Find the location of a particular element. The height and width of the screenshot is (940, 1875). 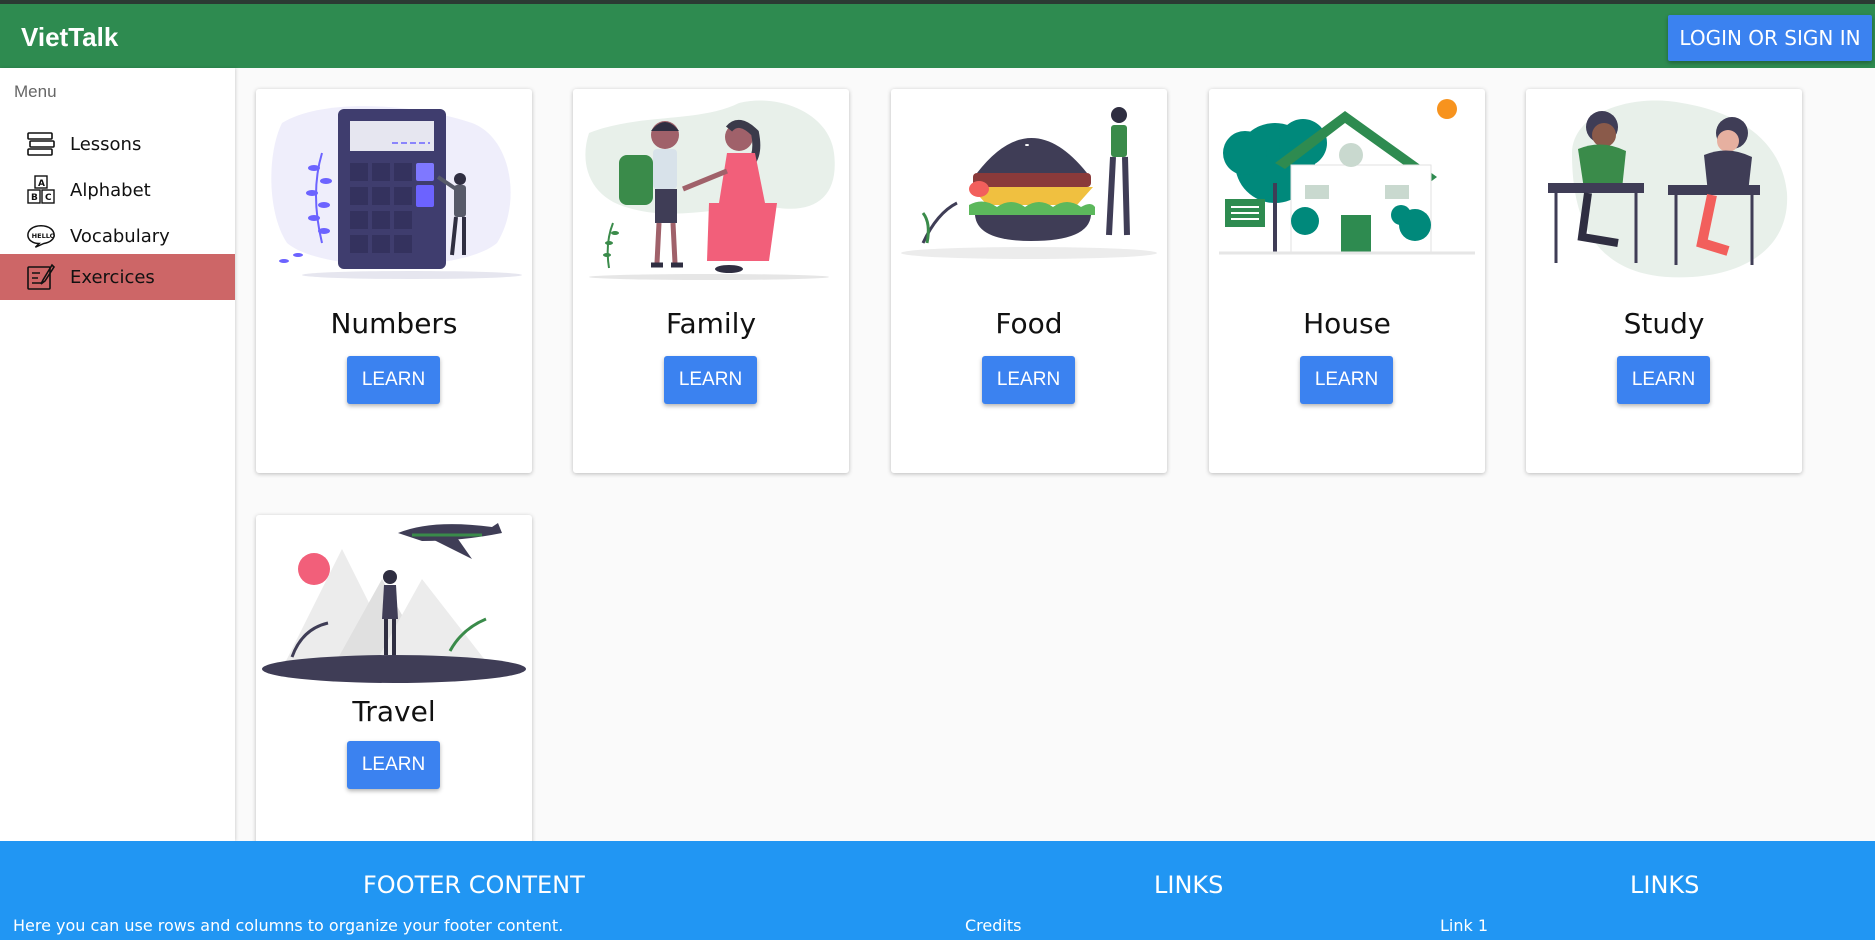

sidebar-item-vocabulary: HELLO Vocabulary is located at coordinates (117, 236).